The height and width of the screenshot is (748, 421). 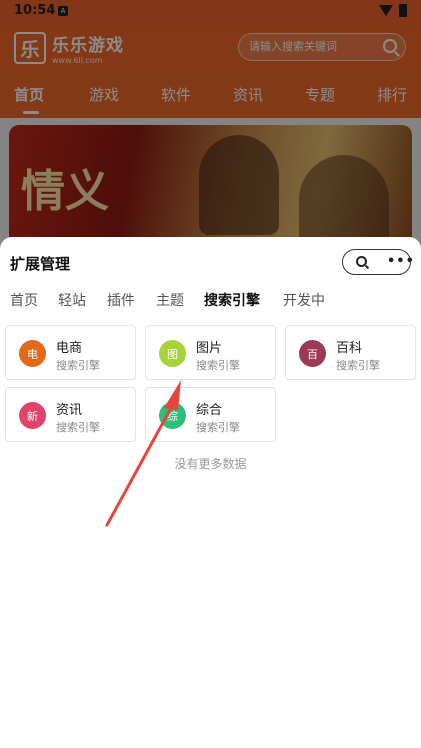 What do you see at coordinates (139, 466) in the screenshot?
I see `arrow-shaft` at bounding box center [139, 466].